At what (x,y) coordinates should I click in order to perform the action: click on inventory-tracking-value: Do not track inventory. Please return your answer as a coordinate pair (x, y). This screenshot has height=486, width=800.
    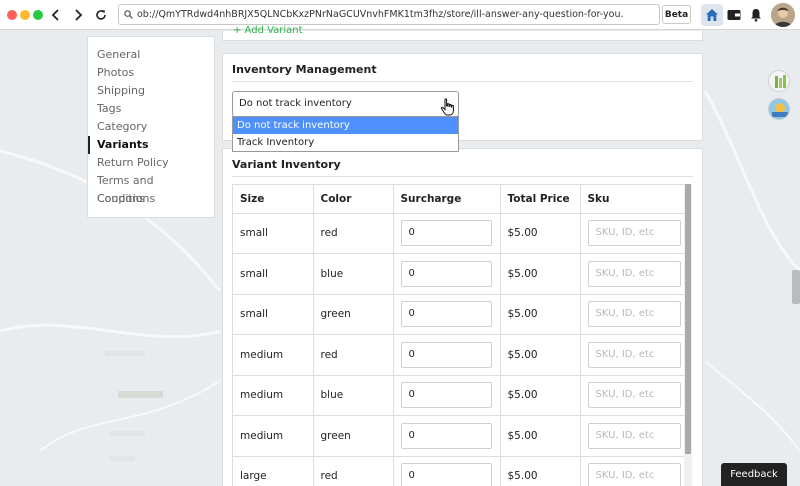
    Looking at the image, I should click on (295, 103).